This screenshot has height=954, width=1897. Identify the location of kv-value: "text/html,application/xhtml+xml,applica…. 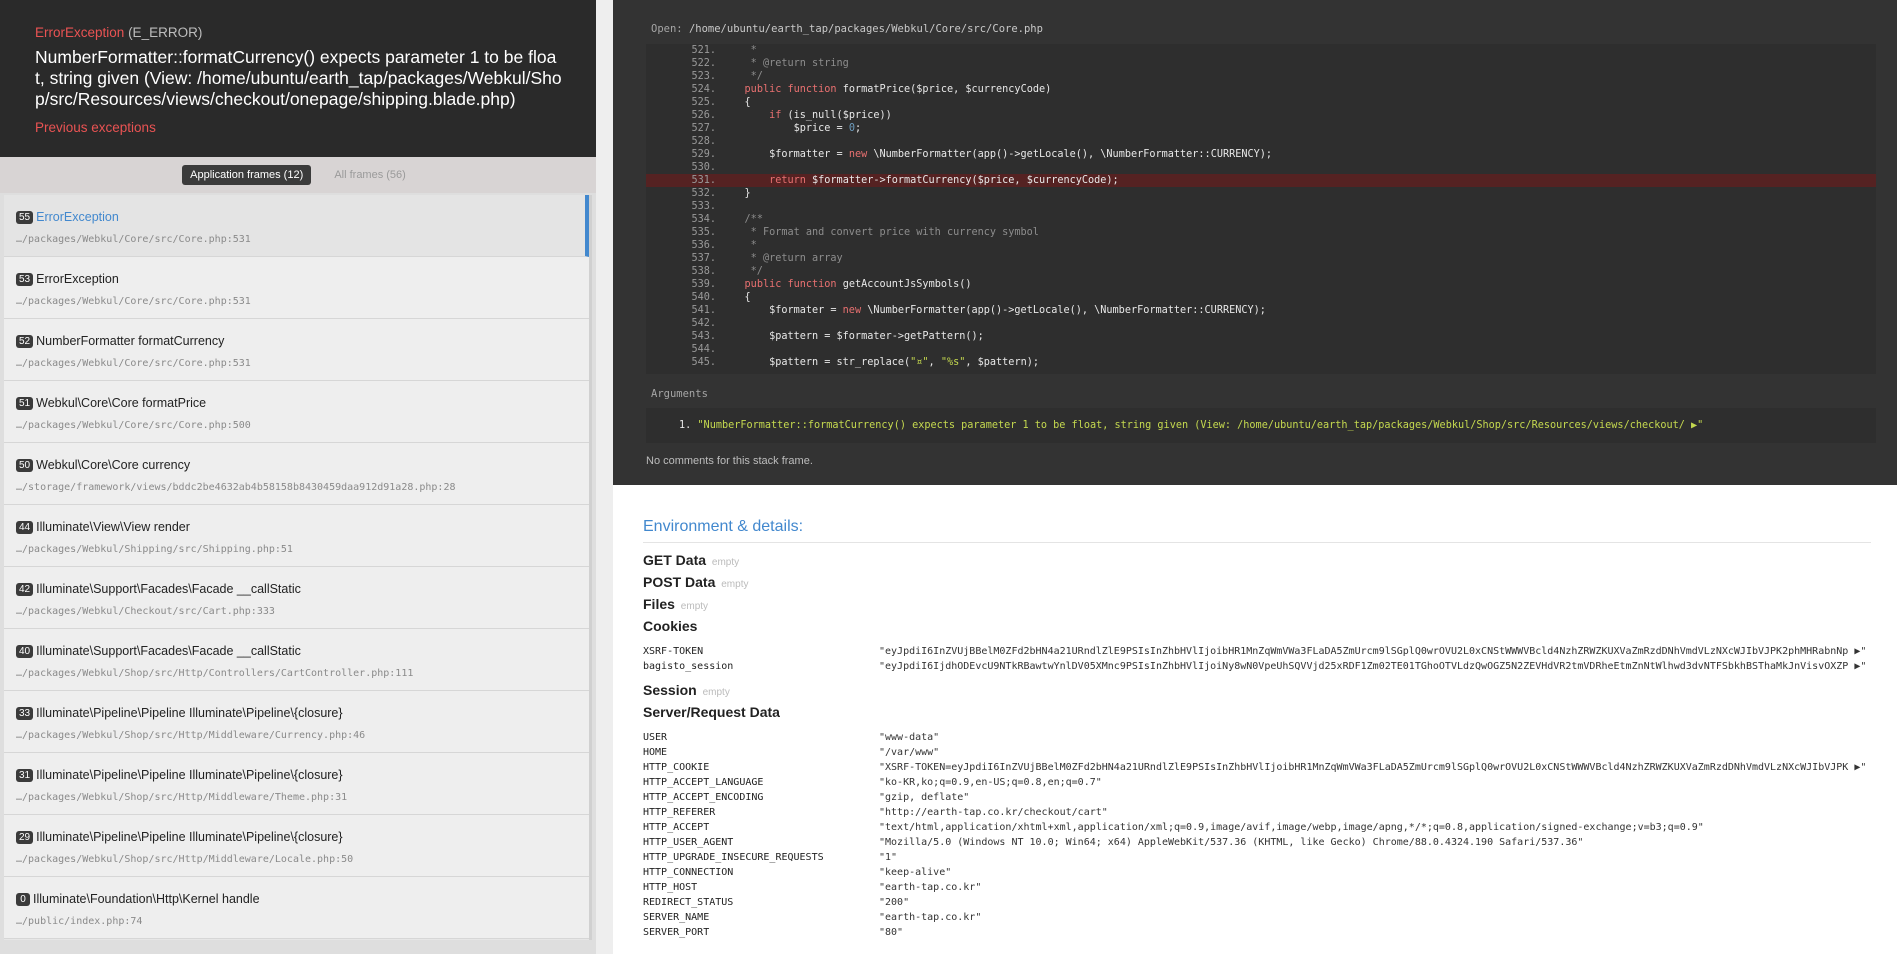
(1374, 827).